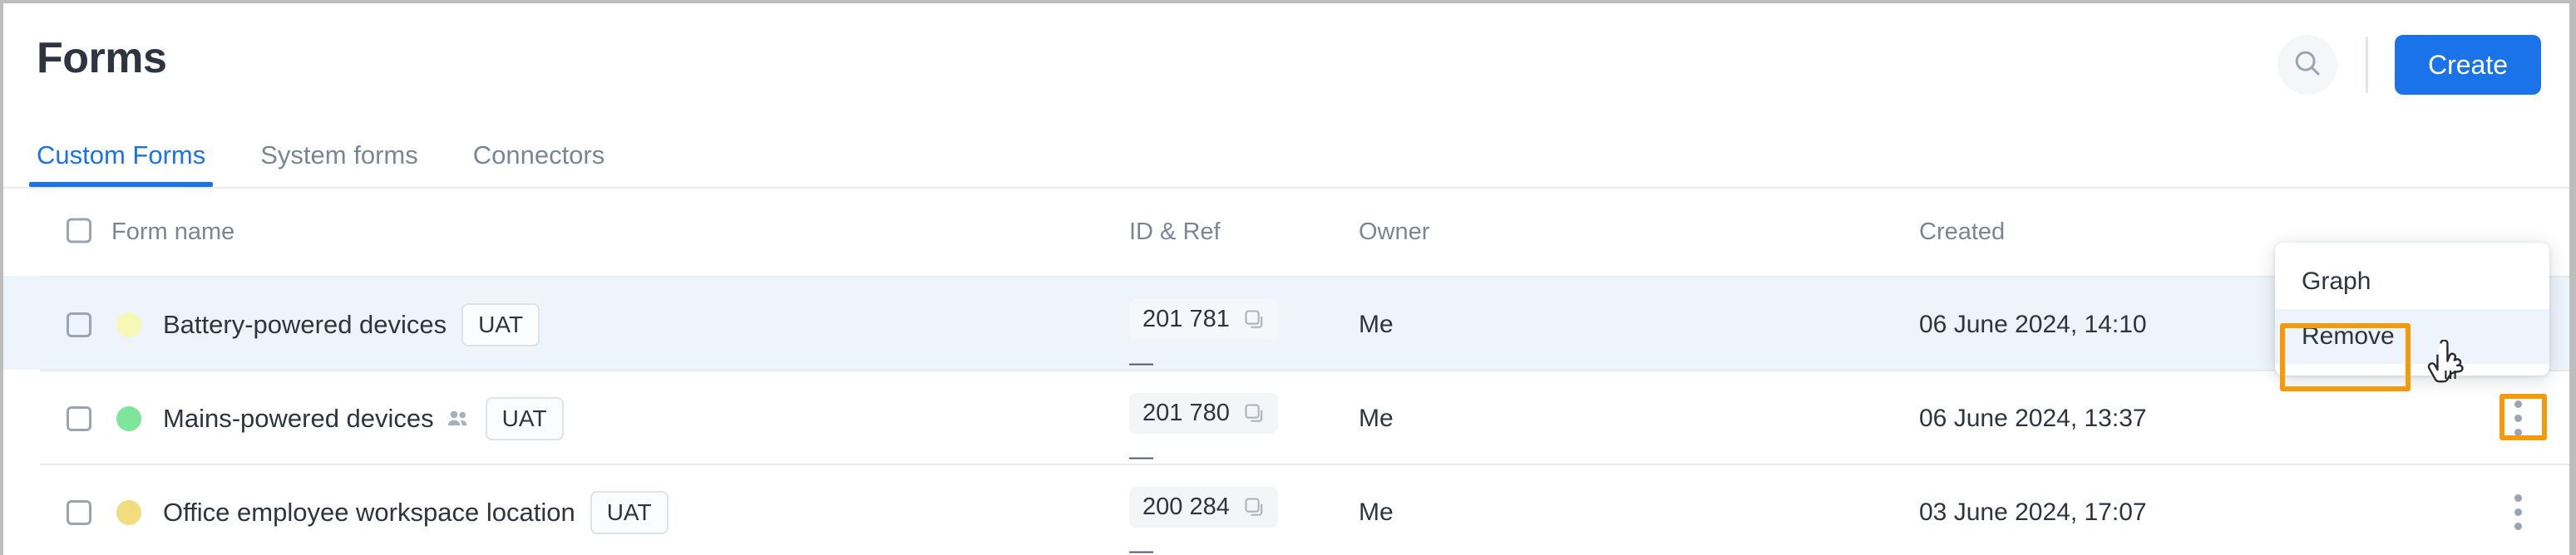  What do you see at coordinates (369, 513) in the screenshot?
I see `form-name: Office employee workspace location` at bounding box center [369, 513].